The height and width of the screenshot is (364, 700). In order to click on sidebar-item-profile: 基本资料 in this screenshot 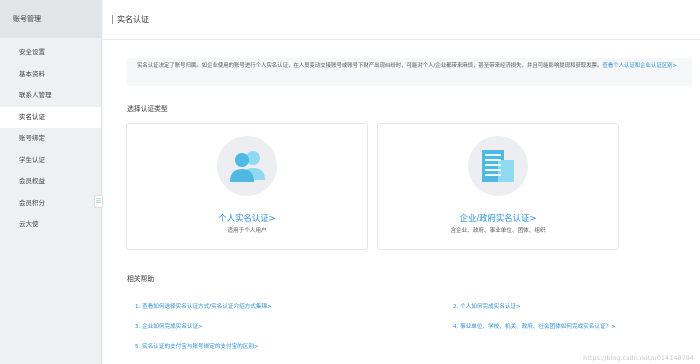, I will do `click(50, 75)`.